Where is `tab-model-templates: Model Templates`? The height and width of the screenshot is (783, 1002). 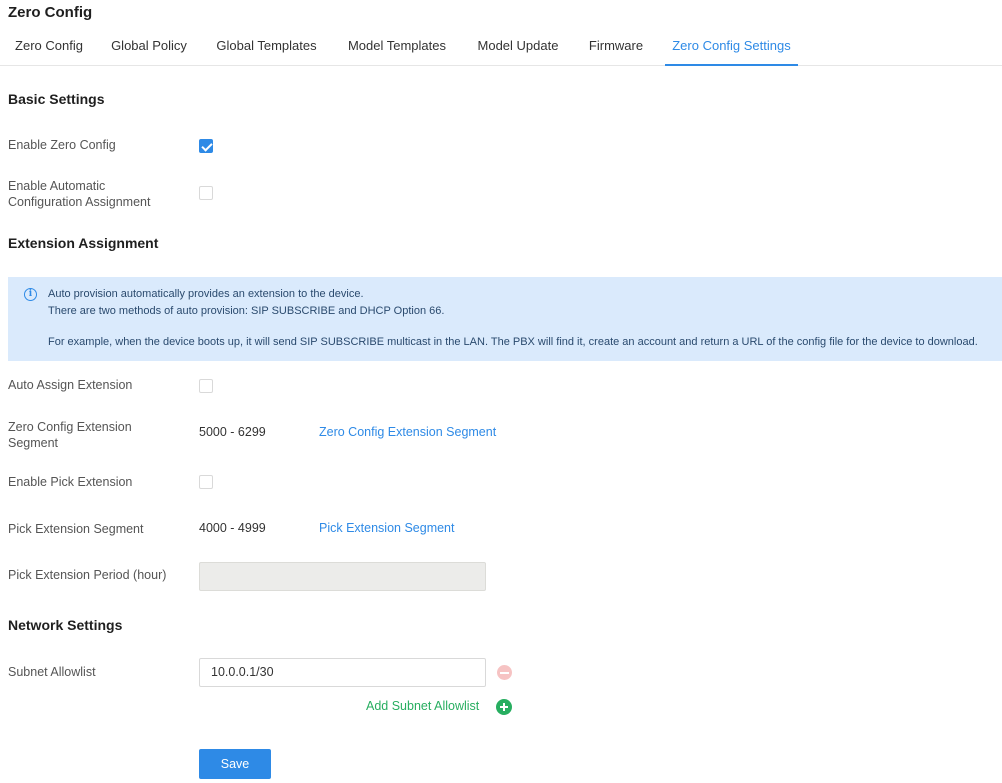
tab-model-templates: Model Templates is located at coordinates (397, 50).